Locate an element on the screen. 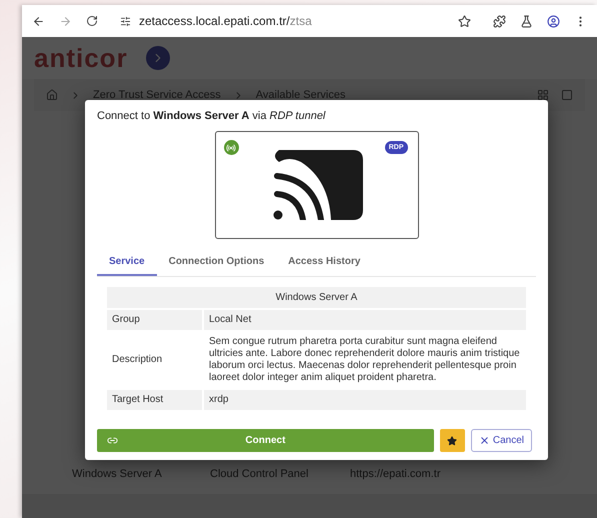  profile-icon is located at coordinates (553, 21).